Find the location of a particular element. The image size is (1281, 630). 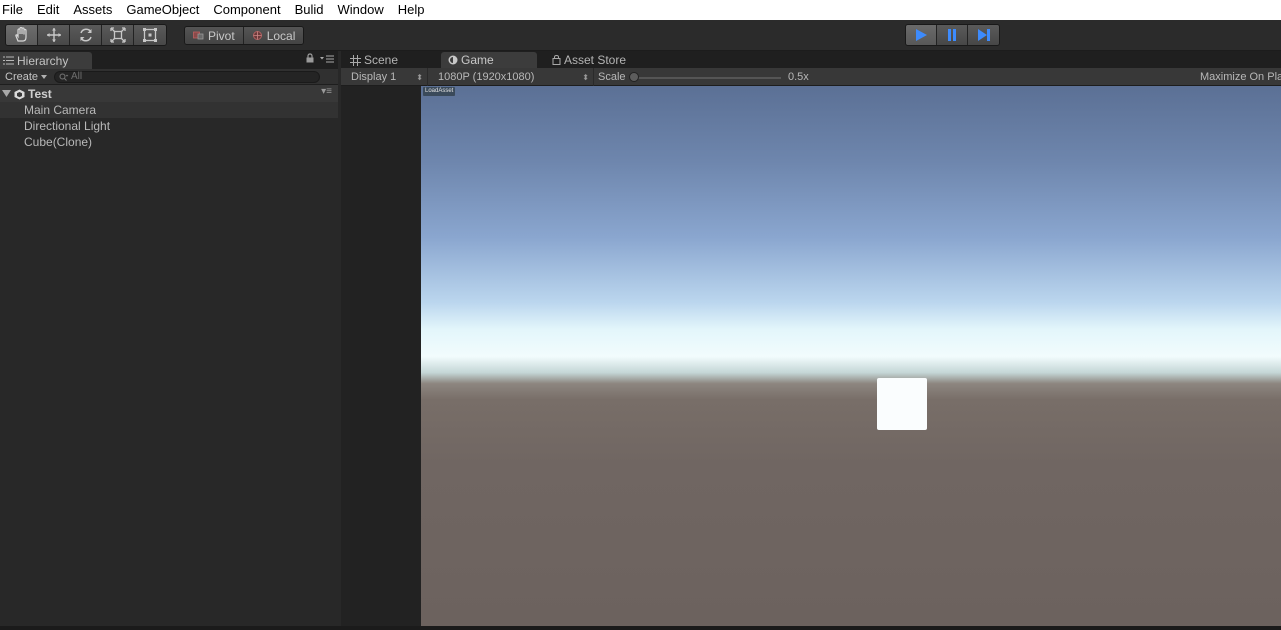

move-tool-button is located at coordinates (54, 35).